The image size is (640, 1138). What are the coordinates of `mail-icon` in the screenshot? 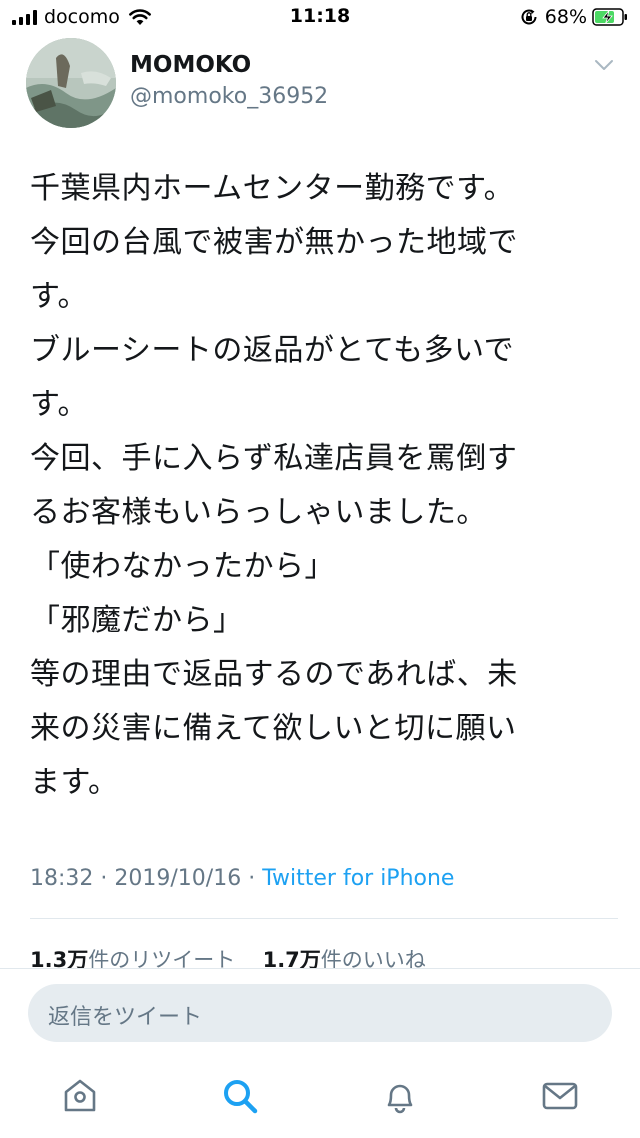 It's located at (560, 1096).